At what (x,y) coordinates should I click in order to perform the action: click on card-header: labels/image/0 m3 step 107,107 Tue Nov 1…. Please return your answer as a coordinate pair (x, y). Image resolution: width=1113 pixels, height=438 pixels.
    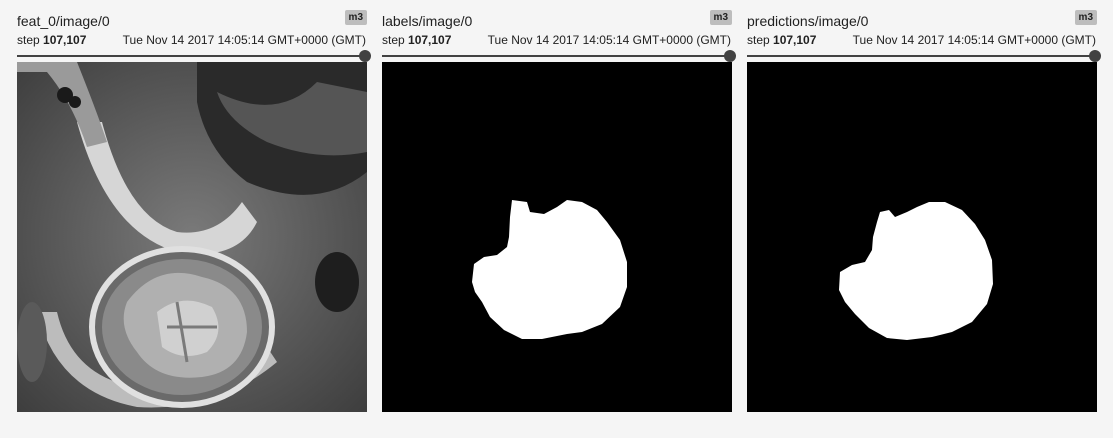
    Looking at the image, I should click on (559, 31).